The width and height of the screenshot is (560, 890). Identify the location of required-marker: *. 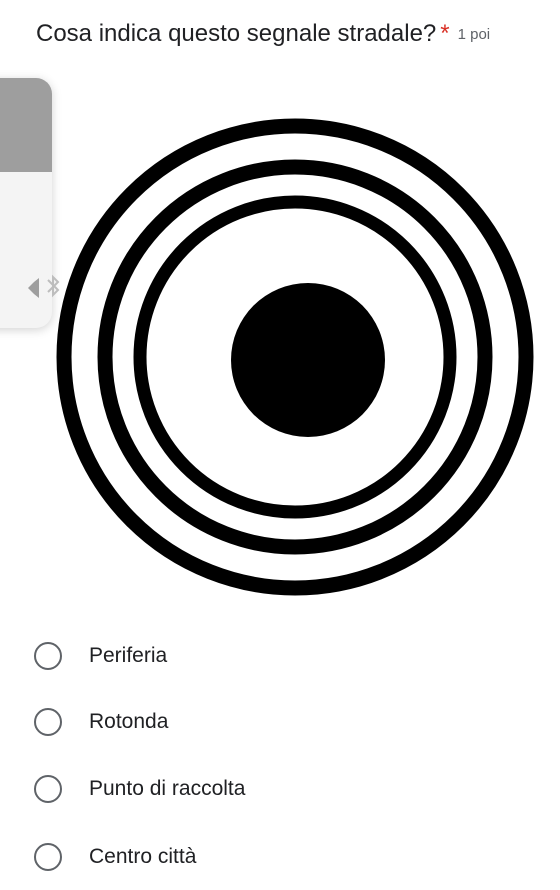
(445, 33).